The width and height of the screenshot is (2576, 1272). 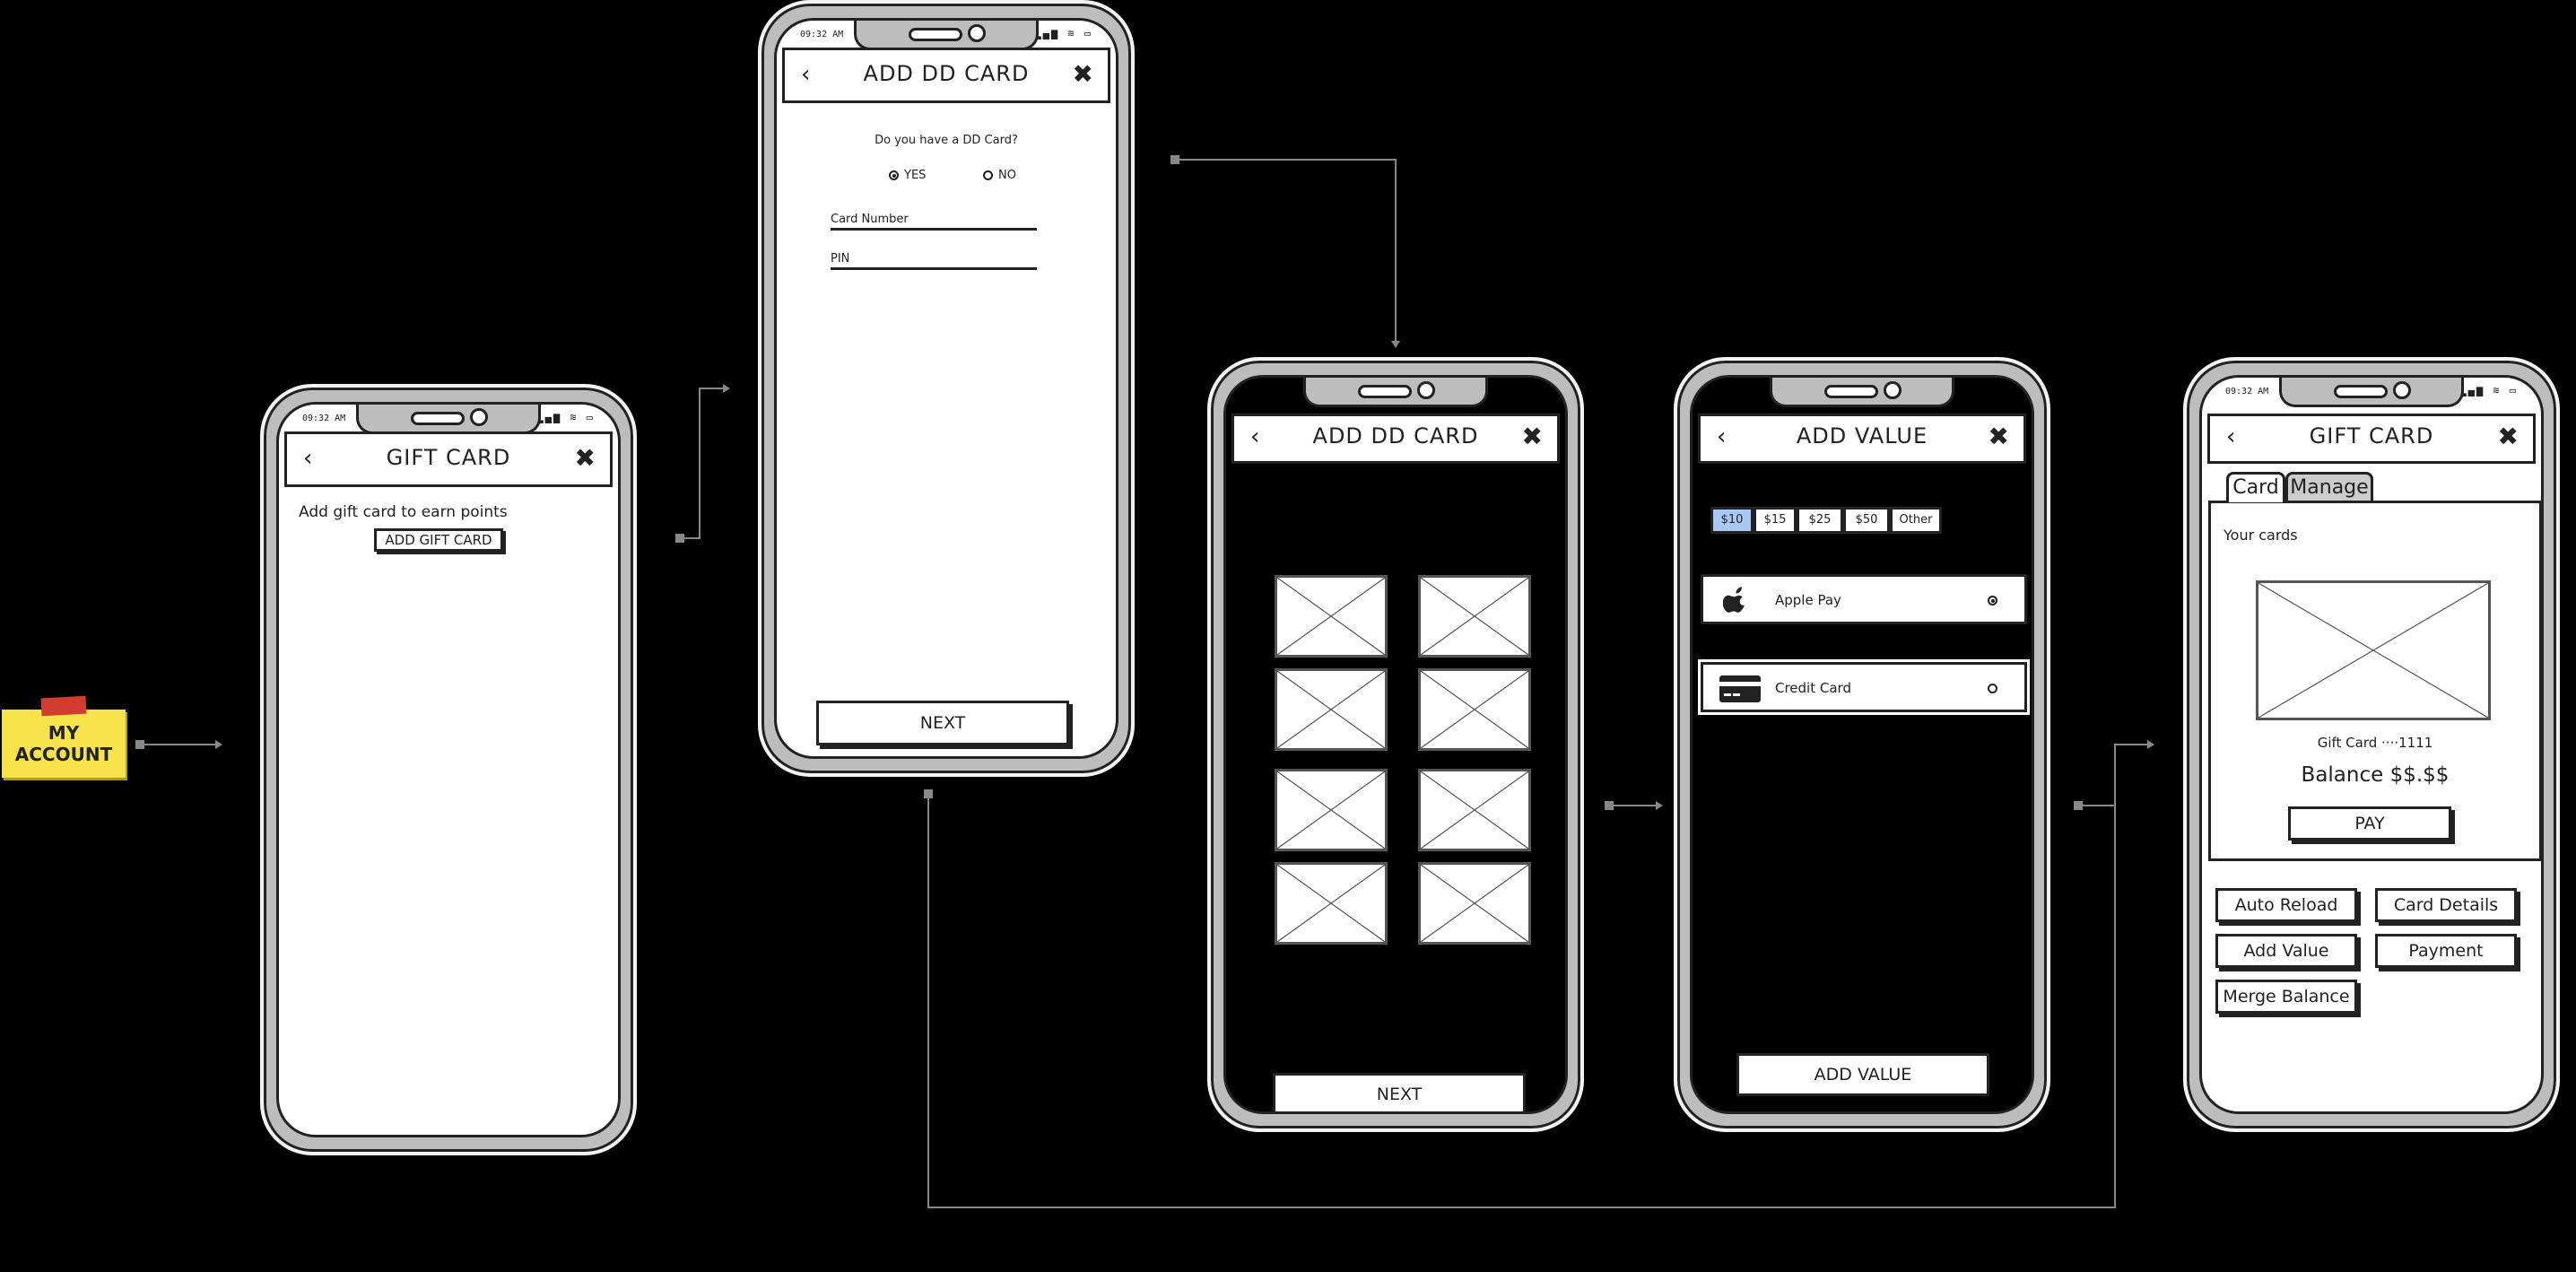 I want to click on amount-option-50: $50, so click(x=1866, y=520).